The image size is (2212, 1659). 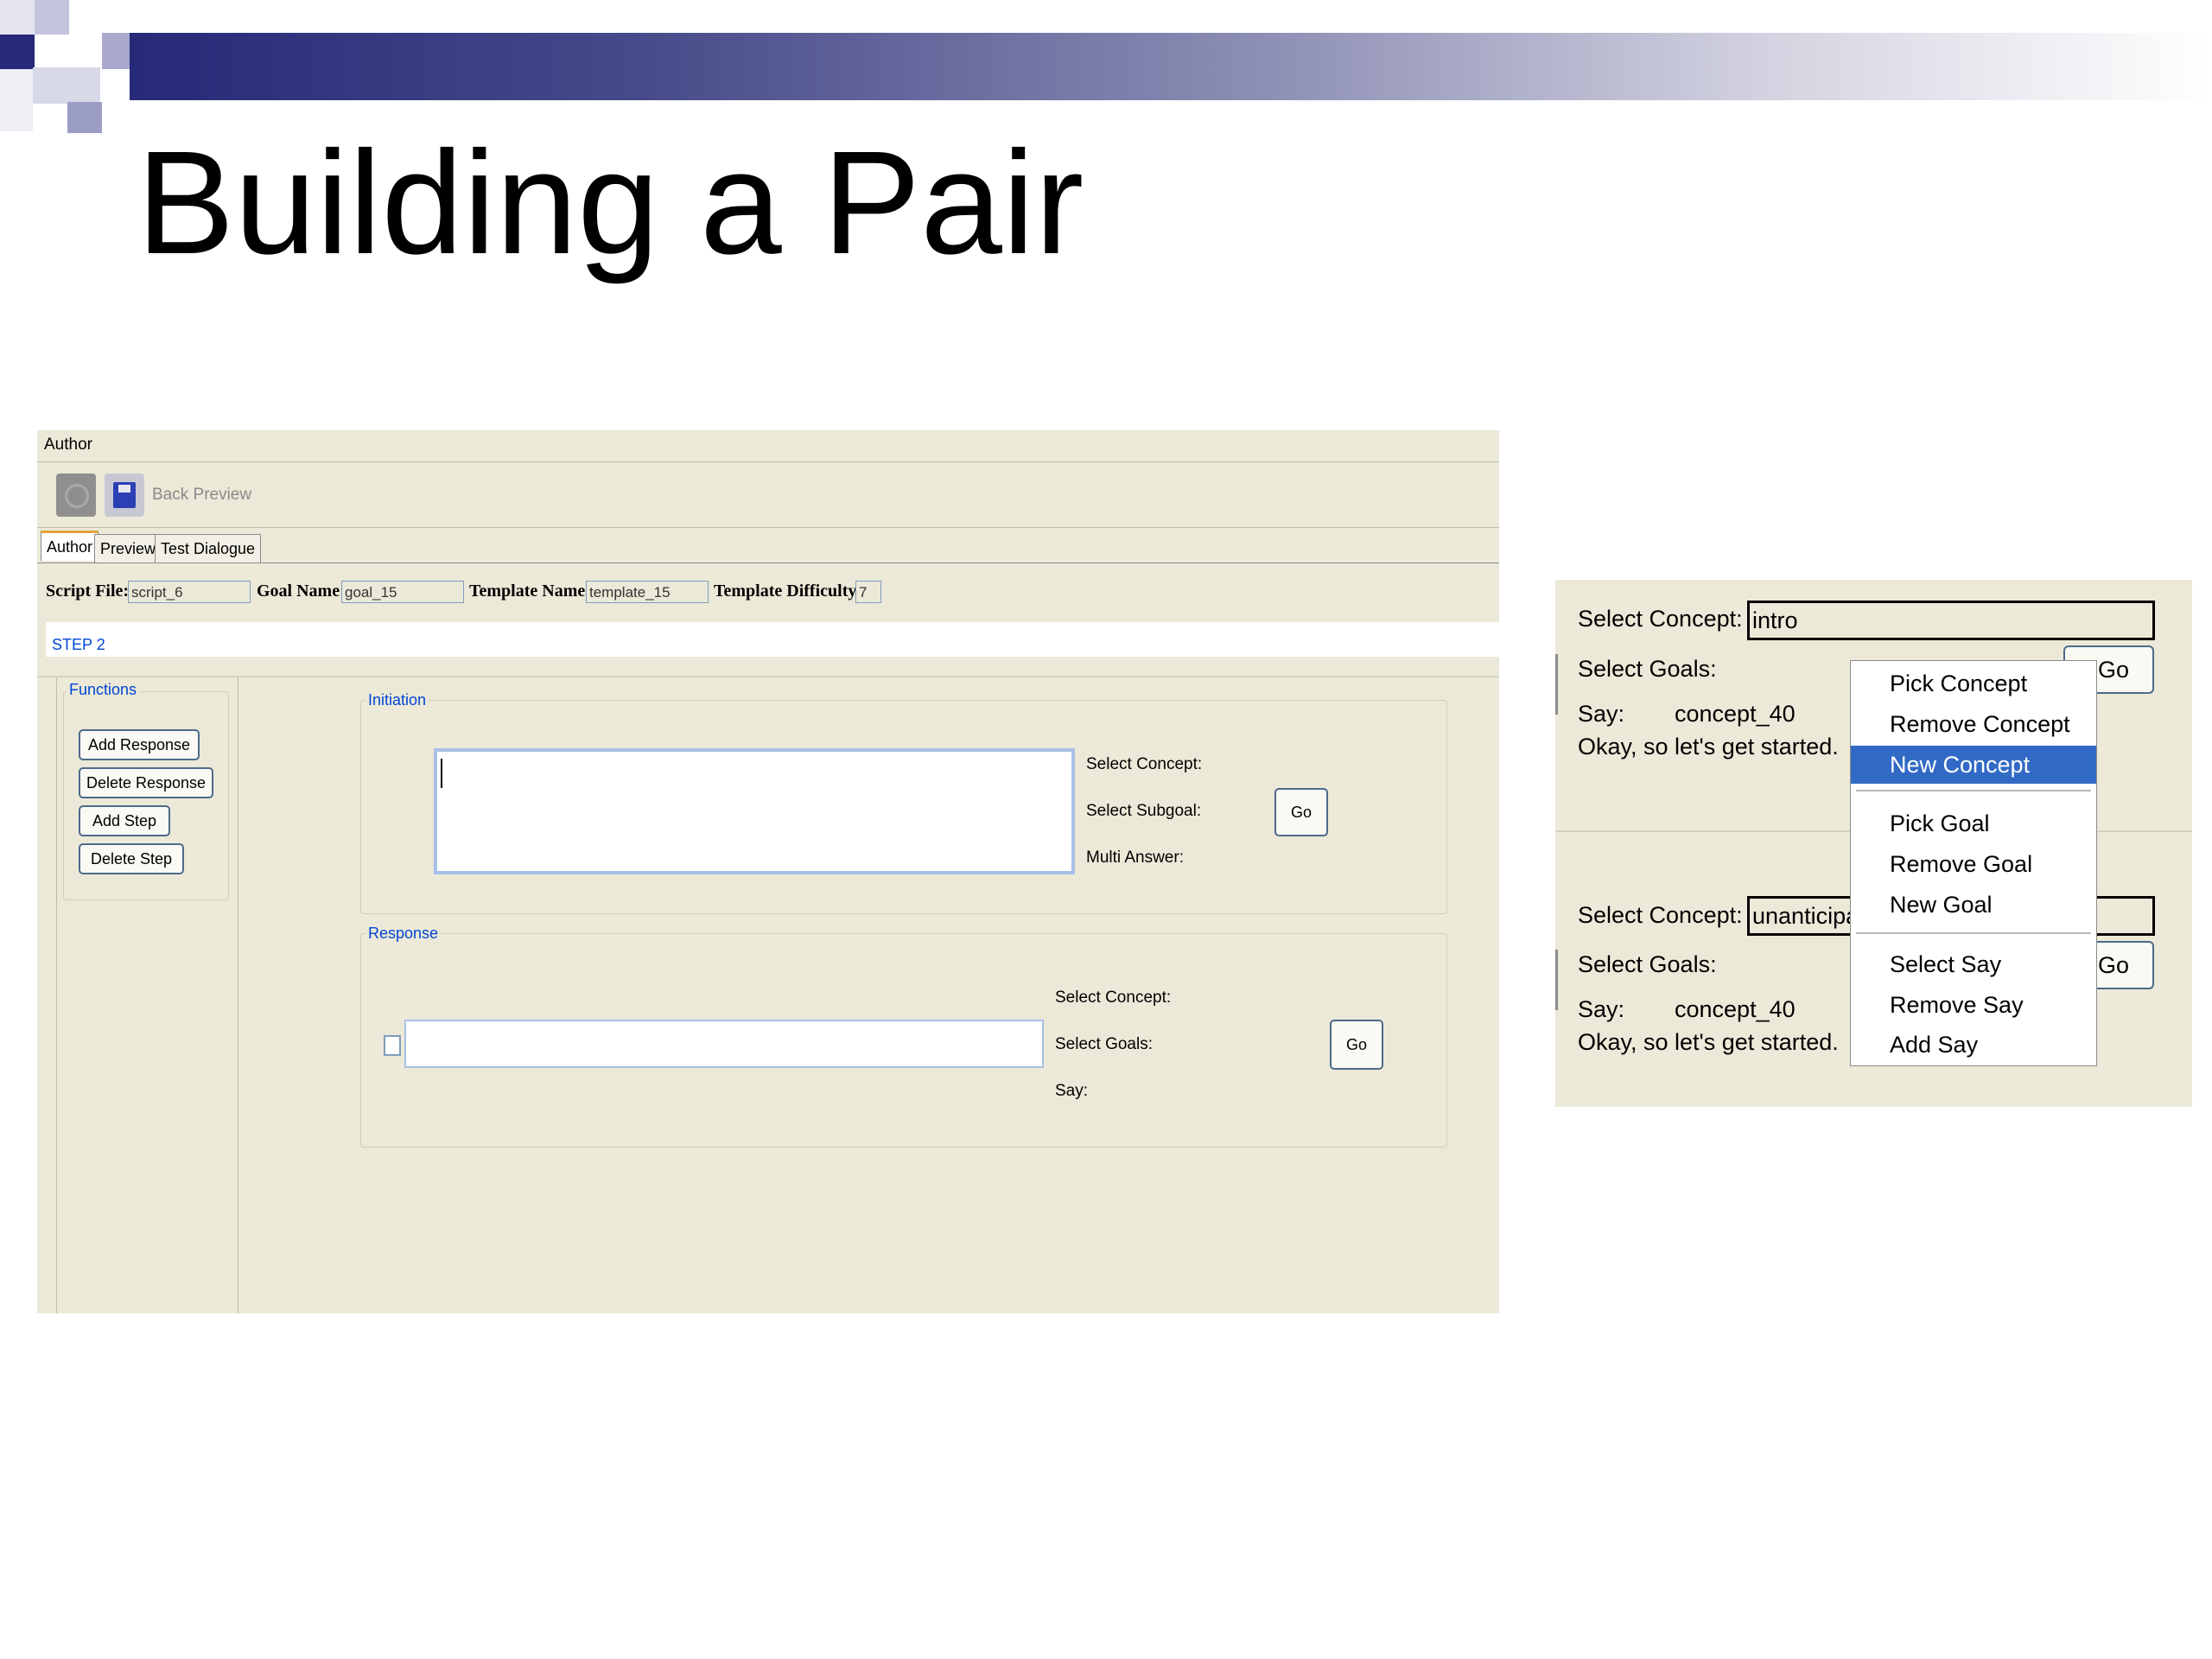 I want to click on template-difficulty-field: 7, so click(x=868, y=592).